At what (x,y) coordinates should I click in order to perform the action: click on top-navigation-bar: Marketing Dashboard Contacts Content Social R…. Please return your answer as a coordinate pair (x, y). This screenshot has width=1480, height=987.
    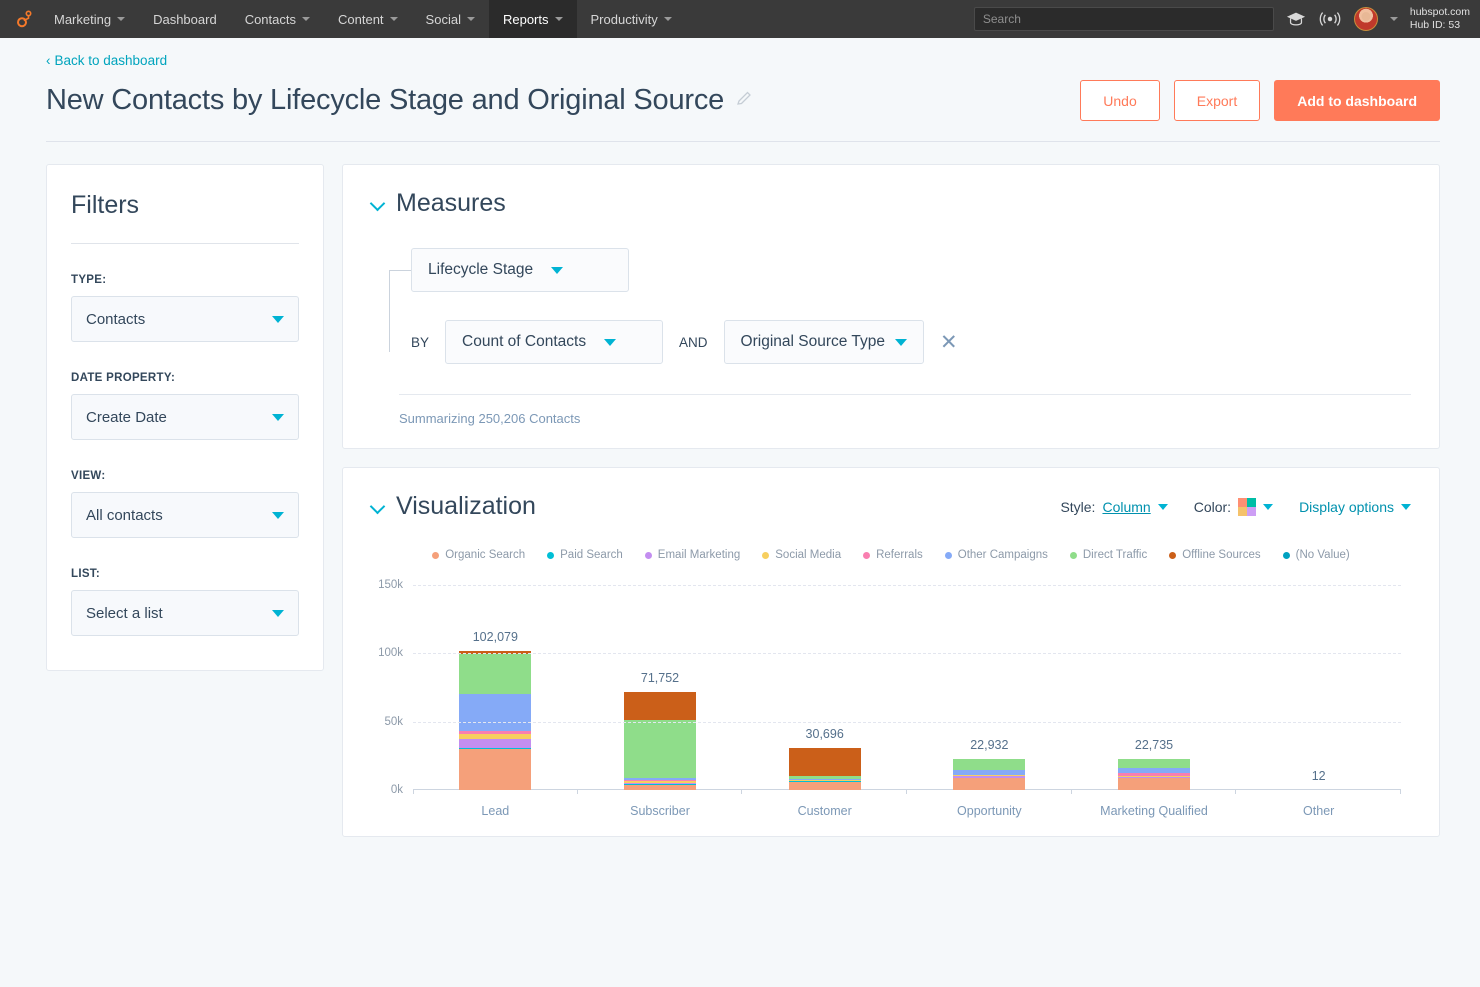
    Looking at the image, I should click on (740, 19).